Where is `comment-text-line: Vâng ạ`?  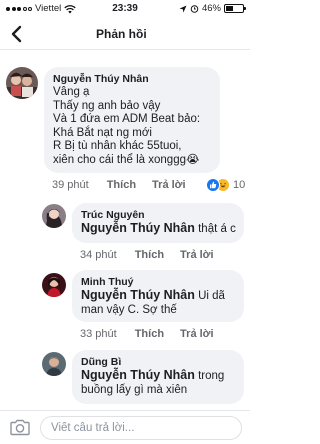 comment-text-line: Vâng ạ is located at coordinates (71, 92).